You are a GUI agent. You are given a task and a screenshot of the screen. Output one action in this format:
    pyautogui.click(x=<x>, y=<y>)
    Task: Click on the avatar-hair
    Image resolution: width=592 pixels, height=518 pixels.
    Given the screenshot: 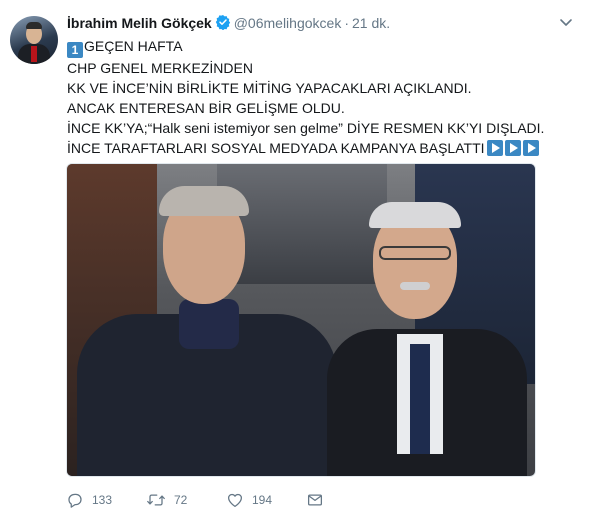 What is the action you would take?
    pyautogui.click(x=34, y=25)
    